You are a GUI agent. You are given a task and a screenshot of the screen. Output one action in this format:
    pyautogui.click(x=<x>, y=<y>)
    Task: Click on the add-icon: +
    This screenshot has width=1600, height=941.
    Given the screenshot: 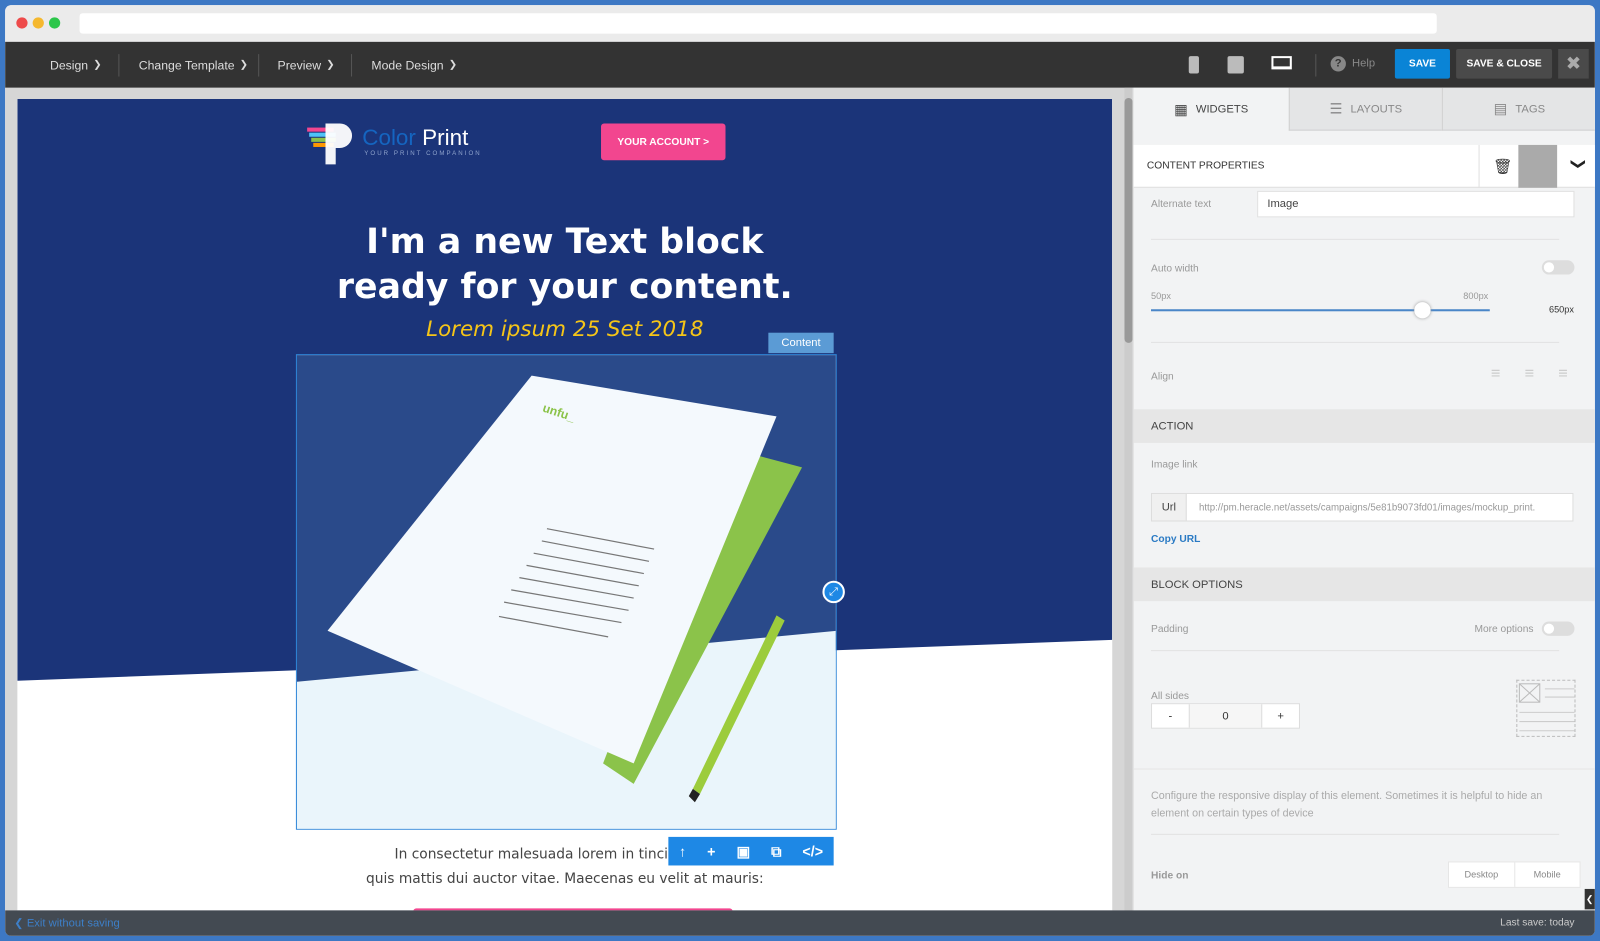 What is the action you would take?
    pyautogui.click(x=711, y=851)
    